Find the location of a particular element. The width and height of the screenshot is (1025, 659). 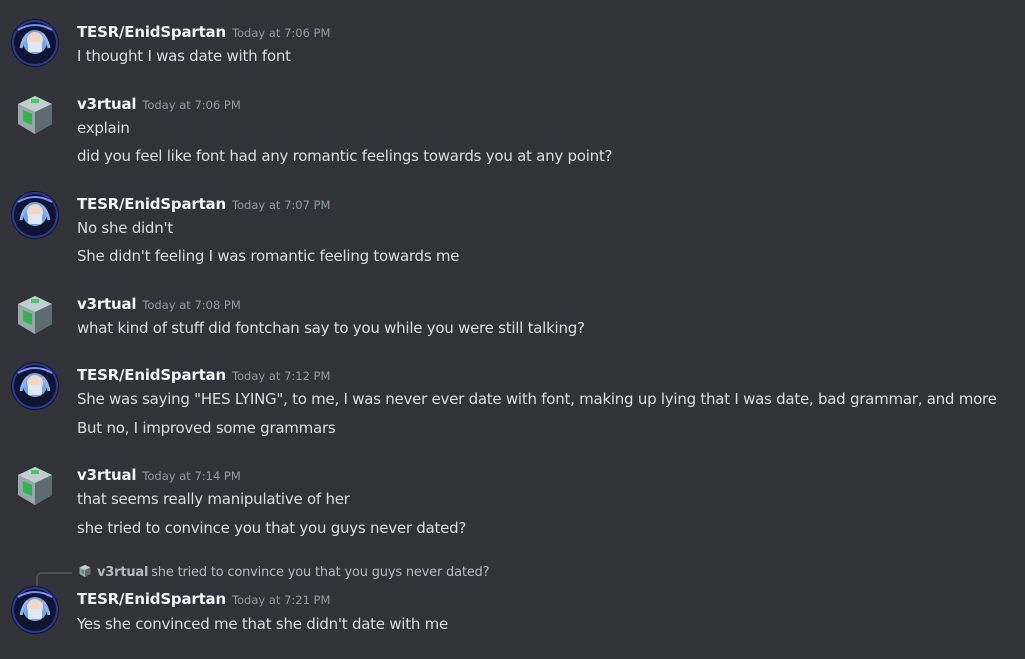

message-header: v3rtual Today at 7:06 PM is located at coordinates (159, 104).